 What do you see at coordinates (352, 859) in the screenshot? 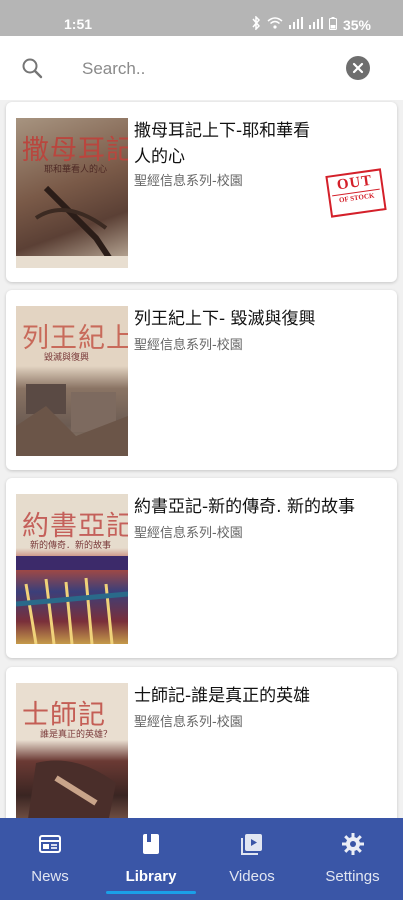
I see `nav-item-settings: Settings` at bounding box center [352, 859].